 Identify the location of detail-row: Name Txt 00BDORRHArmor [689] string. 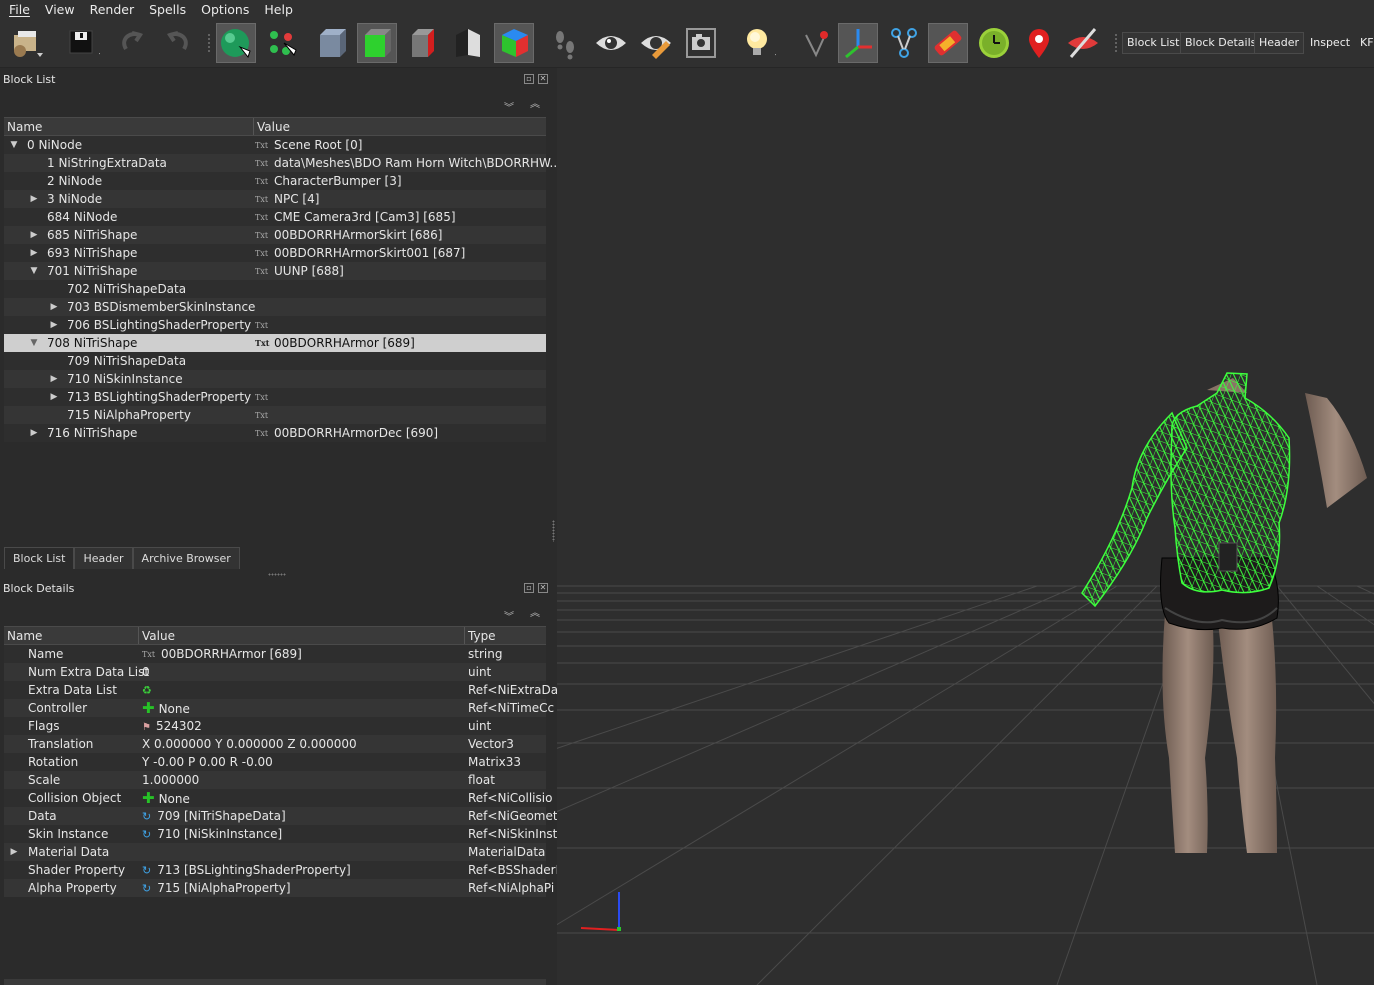
(275, 654).